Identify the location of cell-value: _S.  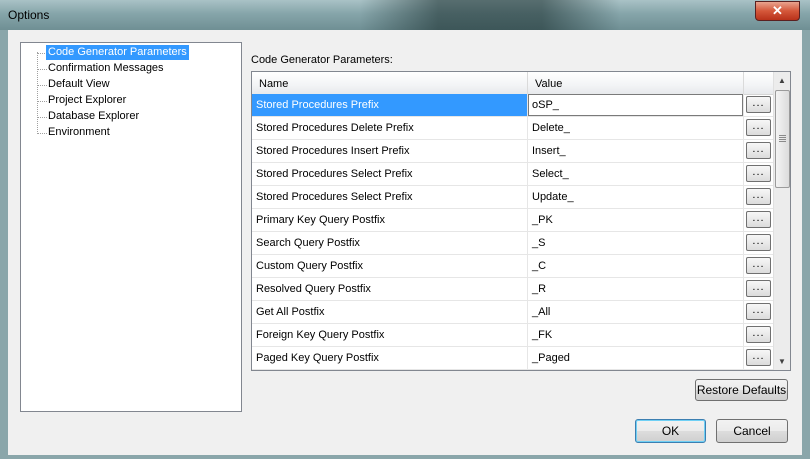
(636, 243).